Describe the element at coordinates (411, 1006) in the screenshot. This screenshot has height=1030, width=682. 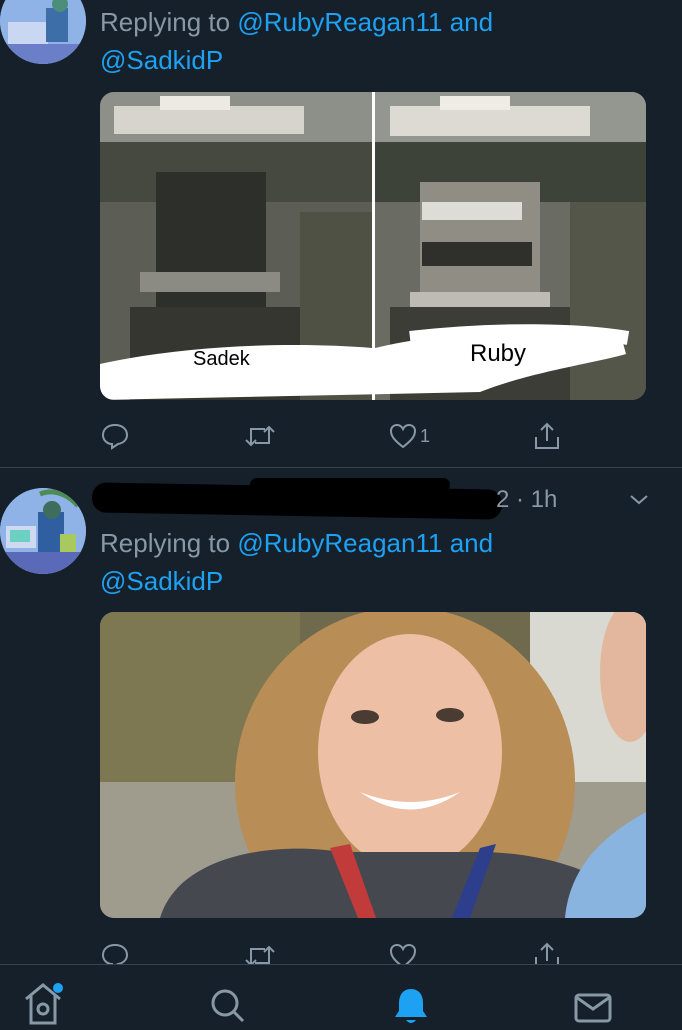
I see `notifications-icon` at that location.